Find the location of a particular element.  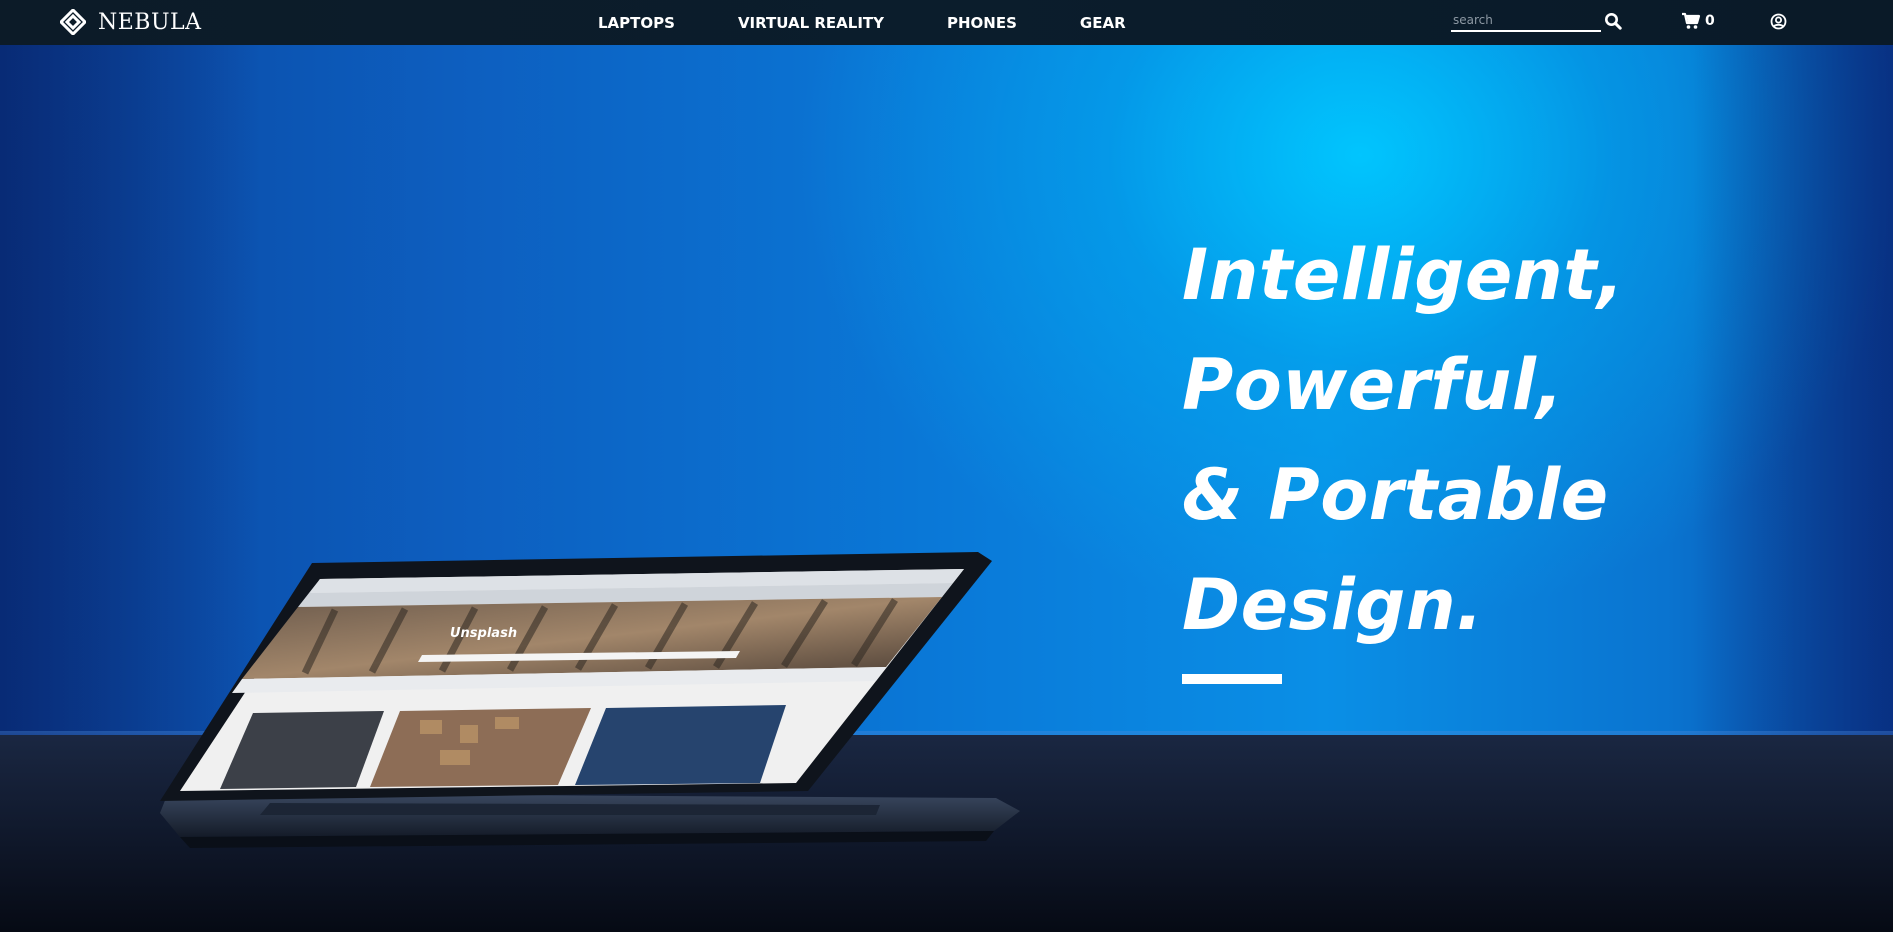

user-circle-icon is located at coordinates (1778, 21).